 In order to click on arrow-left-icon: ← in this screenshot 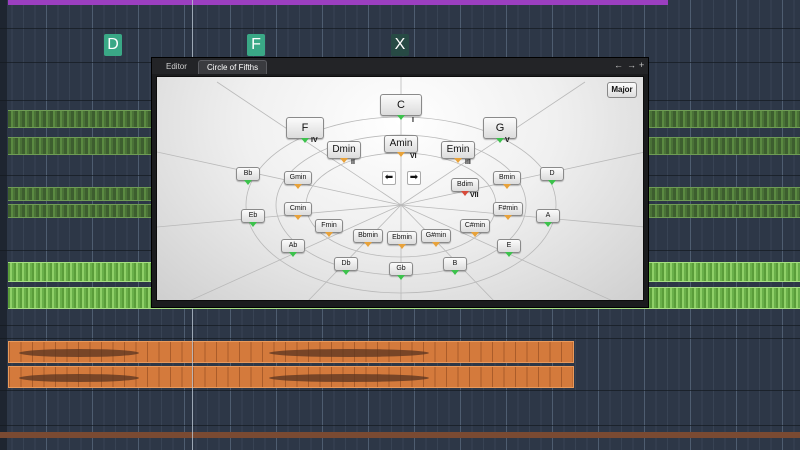, I will do `click(618, 65)`.